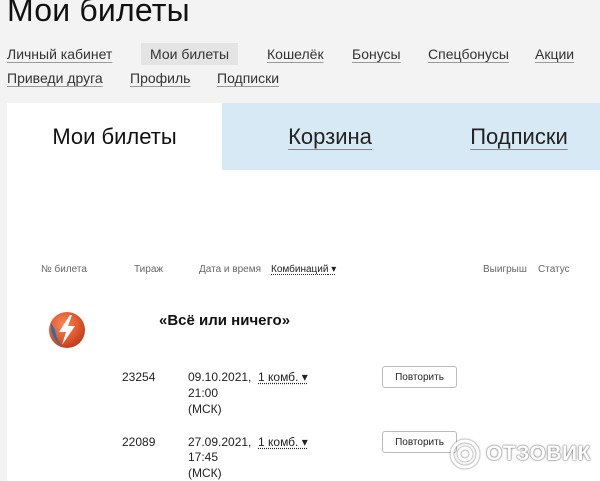 Image resolution: width=600 pixels, height=481 pixels. I want to click on draw-time: 17:45, so click(203, 457).